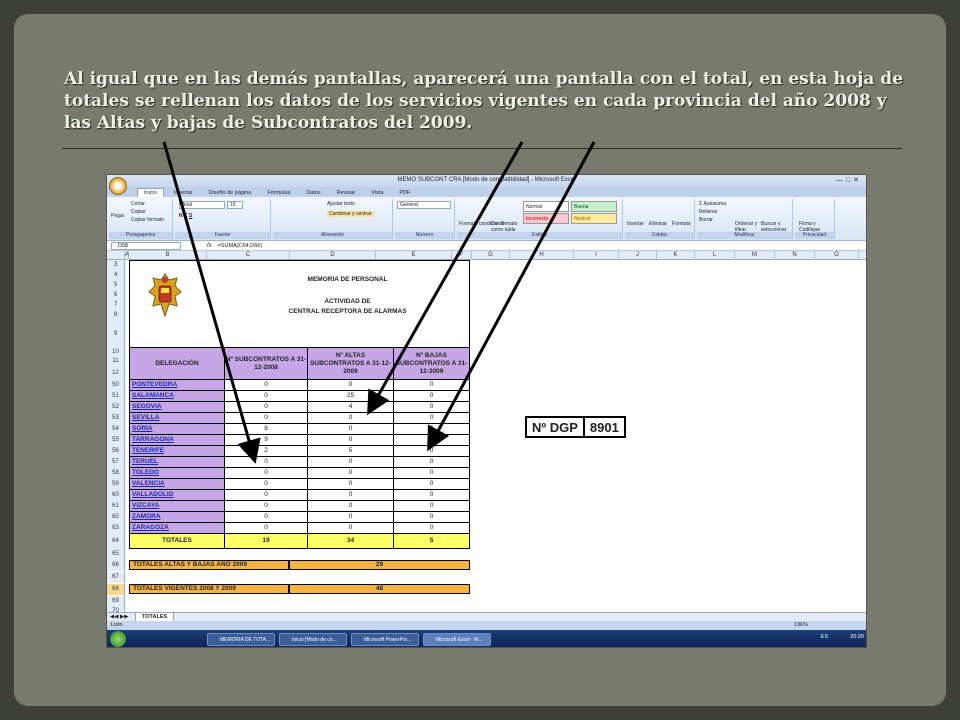 The height and width of the screenshot is (720, 960). What do you see at coordinates (116, 352) in the screenshot?
I see `row-header: 10` at bounding box center [116, 352].